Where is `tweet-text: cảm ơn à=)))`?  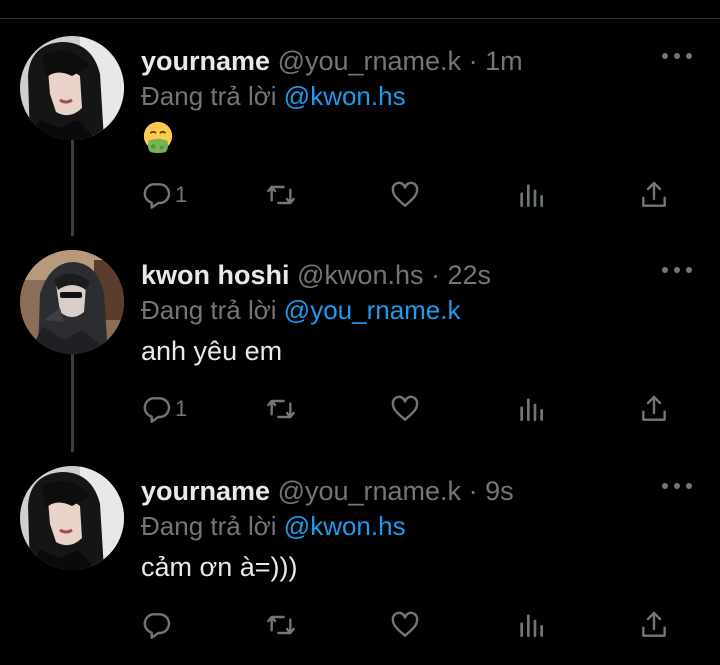 tweet-text: cảm ơn à=))) is located at coordinates (219, 567).